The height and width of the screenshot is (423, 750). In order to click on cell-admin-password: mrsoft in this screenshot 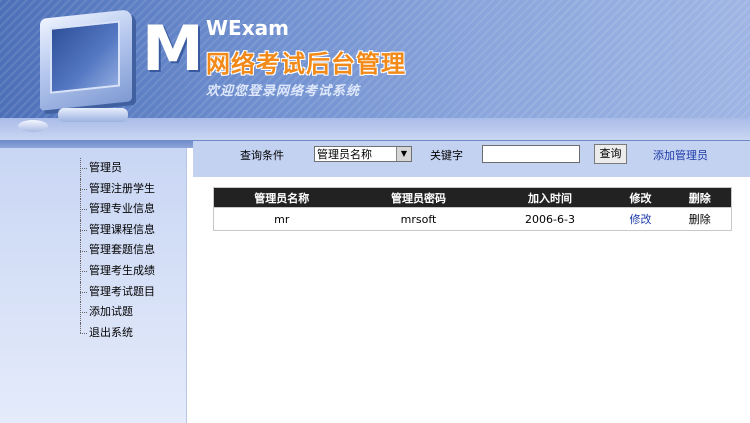, I will do `click(418, 219)`.